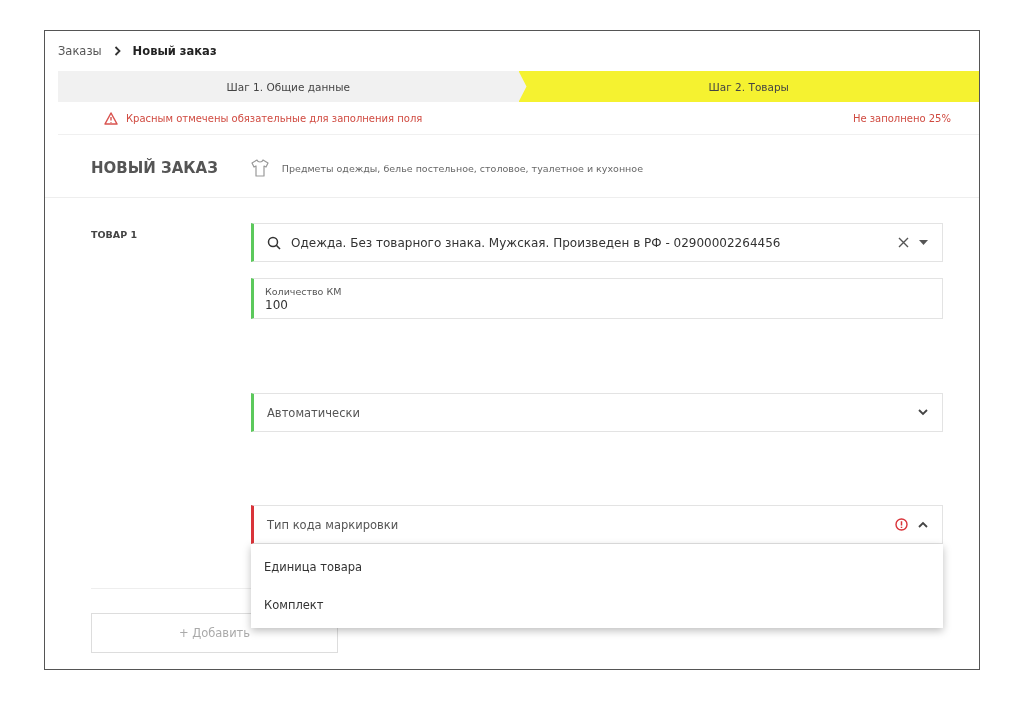 The height and width of the screenshot is (704, 1024). Describe the element at coordinates (114, 234) in the screenshot. I see `product-label: ТОВАР 1` at that location.